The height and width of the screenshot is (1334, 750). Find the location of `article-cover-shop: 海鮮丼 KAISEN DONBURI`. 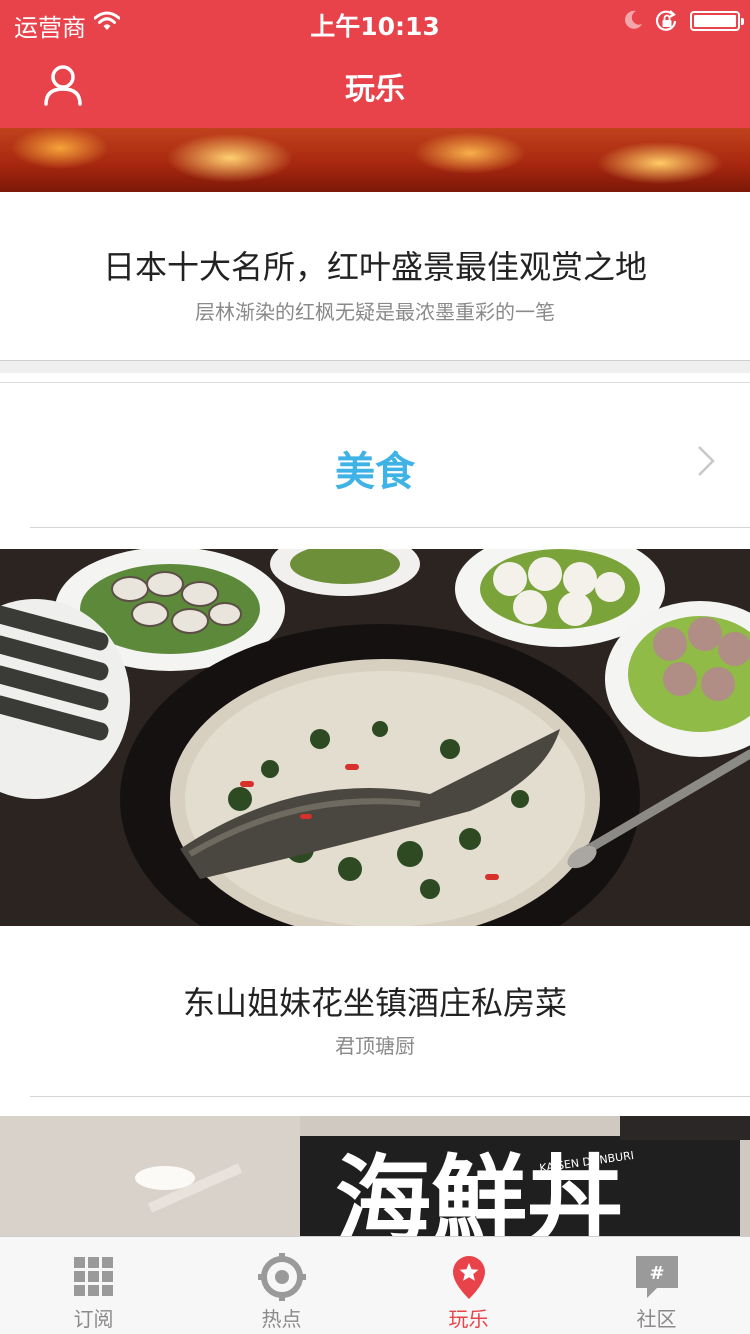

article-cover-shop: 海鮮丼 KAISEN DONBURI is located at coordinates (375, 1176).